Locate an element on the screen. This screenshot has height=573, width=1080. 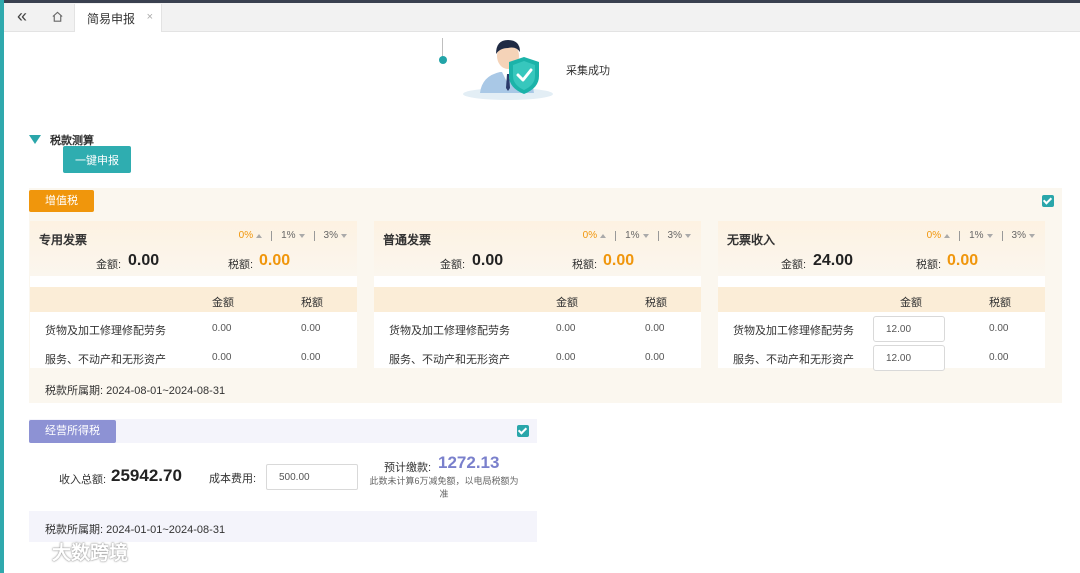
vat-checkbox is located at coordinates (1048, 201).